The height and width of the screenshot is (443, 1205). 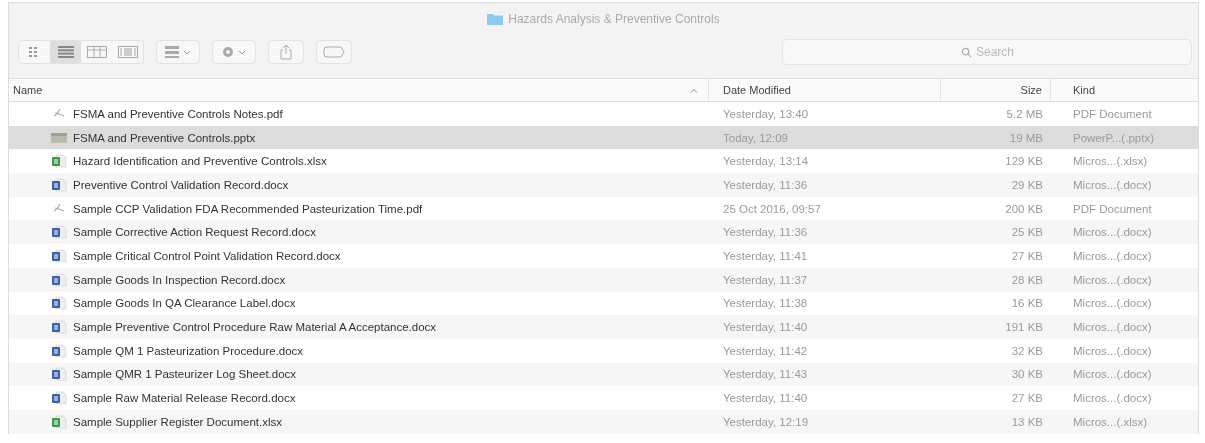 I want to click on file-row: Sample QMR 1 Pasteurizer Log Sheet.docx Yesterday, 11:43 30 KB Micros...(.docx), so click(x=603, y=374).